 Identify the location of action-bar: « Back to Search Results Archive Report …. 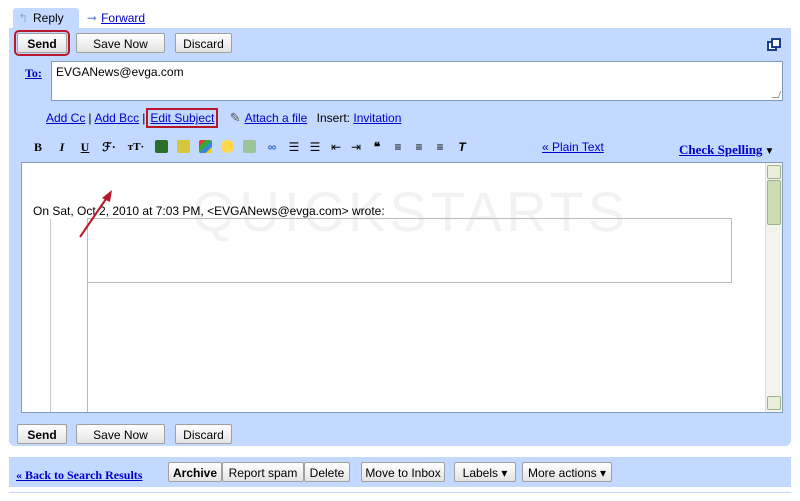
(400, 476).